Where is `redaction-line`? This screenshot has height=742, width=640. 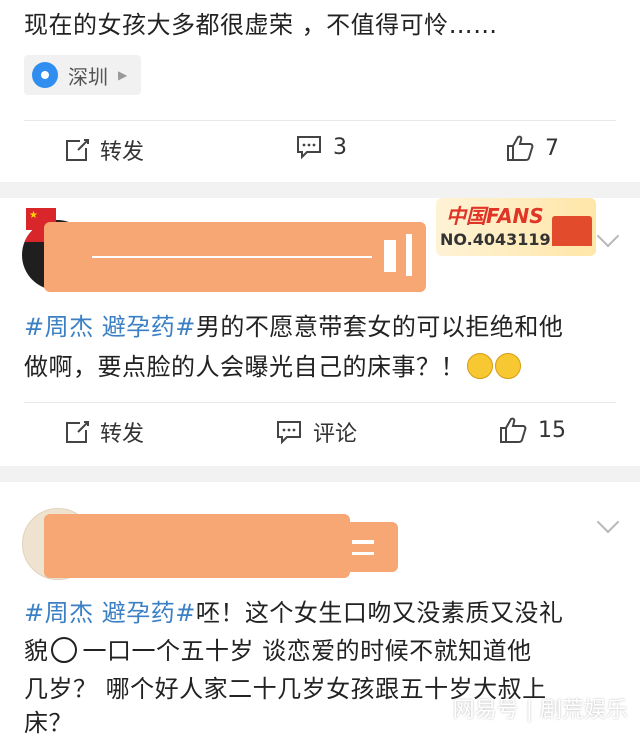
redaction-line is located at coordinates (232, 257).